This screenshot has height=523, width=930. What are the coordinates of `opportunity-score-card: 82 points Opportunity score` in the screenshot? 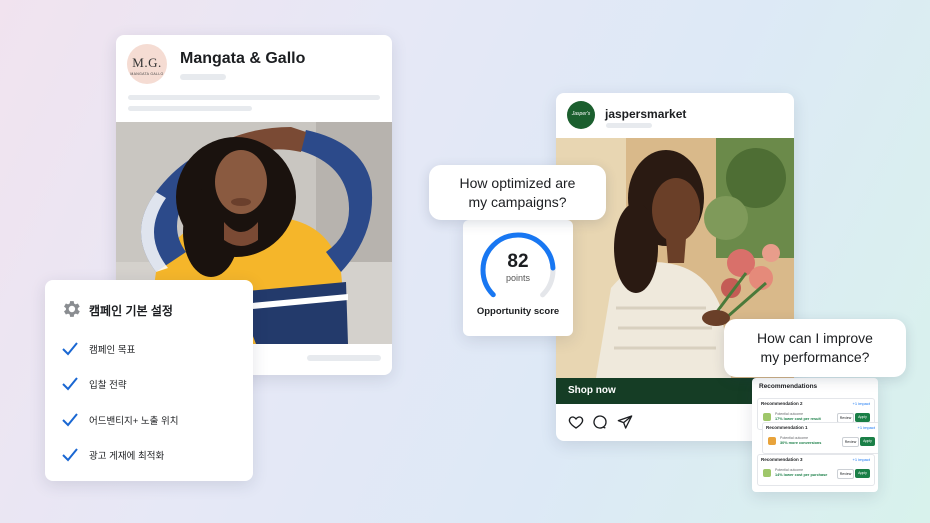 It's located at (518, 278).